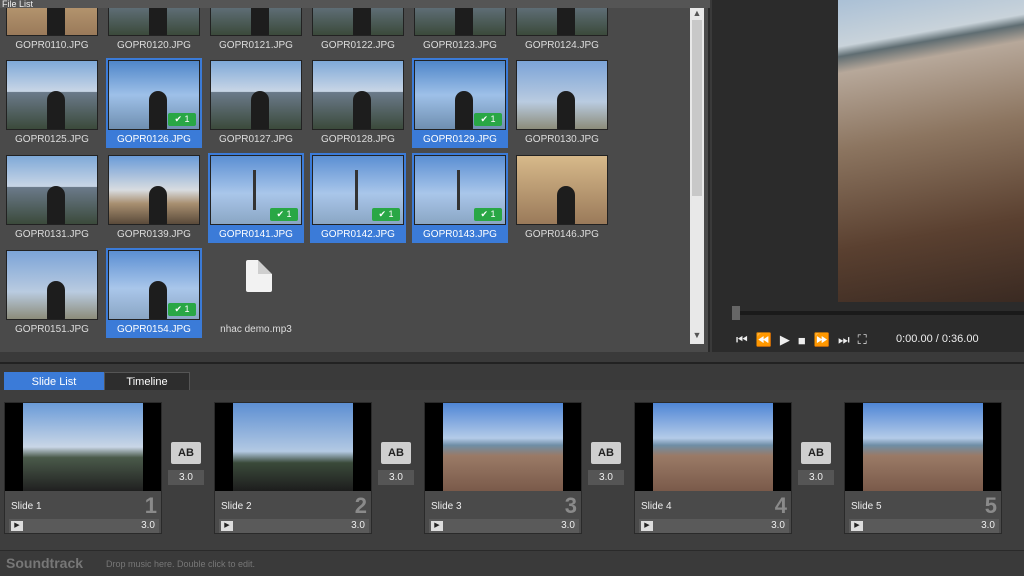 The height and width of the screenshot is (576, 1024). What do you see at coordinates (697, 335) in the screenshot?
I see `scroll-down-icon: ▼` at bounding box center [697, 335].